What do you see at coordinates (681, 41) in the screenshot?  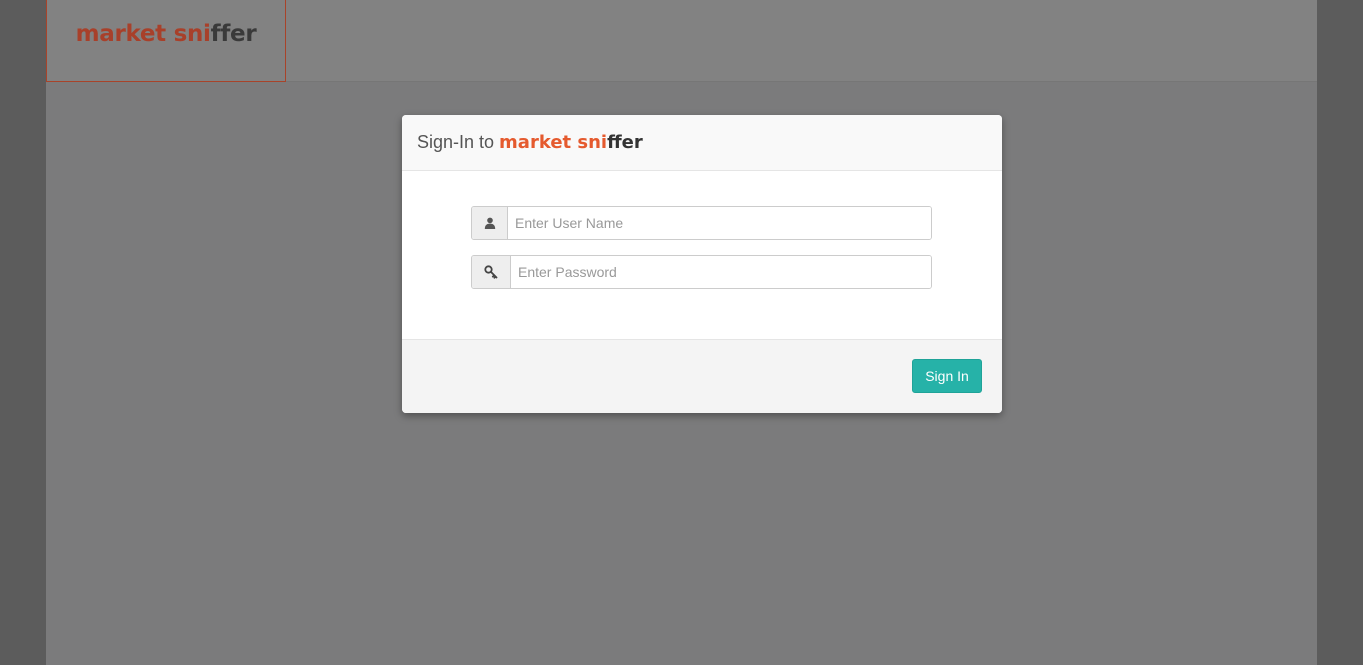 I see `top-navbar: market sniffer` at bounding box center [681, 41].